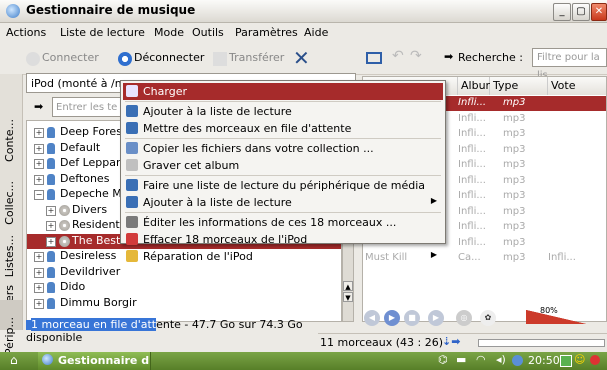 This screenshot has width=607, height=370. What do you see at coordinates (451, 341) in the screenshot?
I see `repeat-icon: ⇣➡` at bounding box center [451, 341].